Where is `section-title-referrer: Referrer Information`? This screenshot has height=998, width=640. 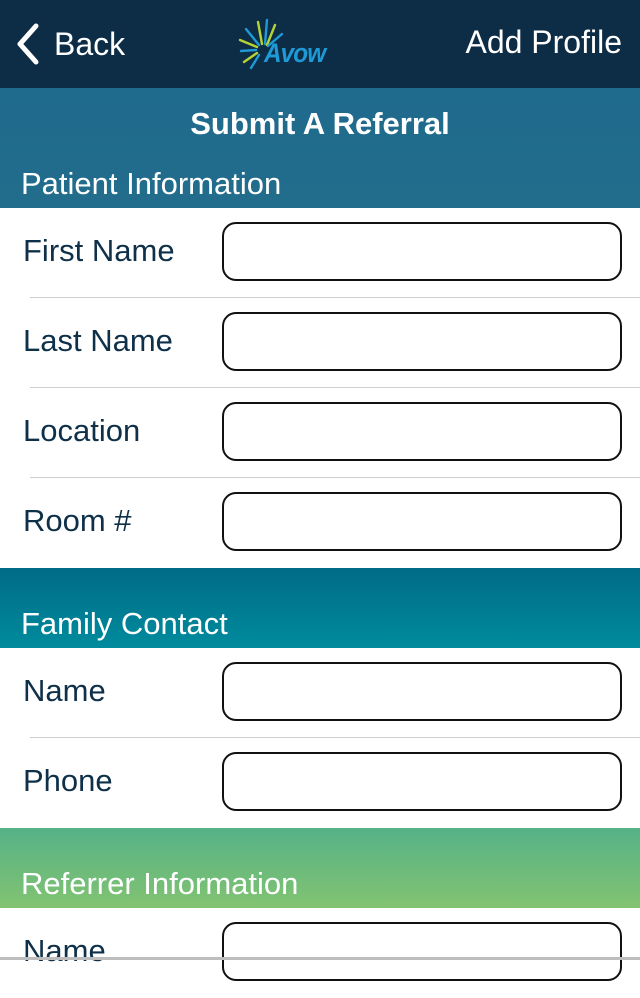 section-title-referrer: Referrer Information is located at coordinates (160, 883).